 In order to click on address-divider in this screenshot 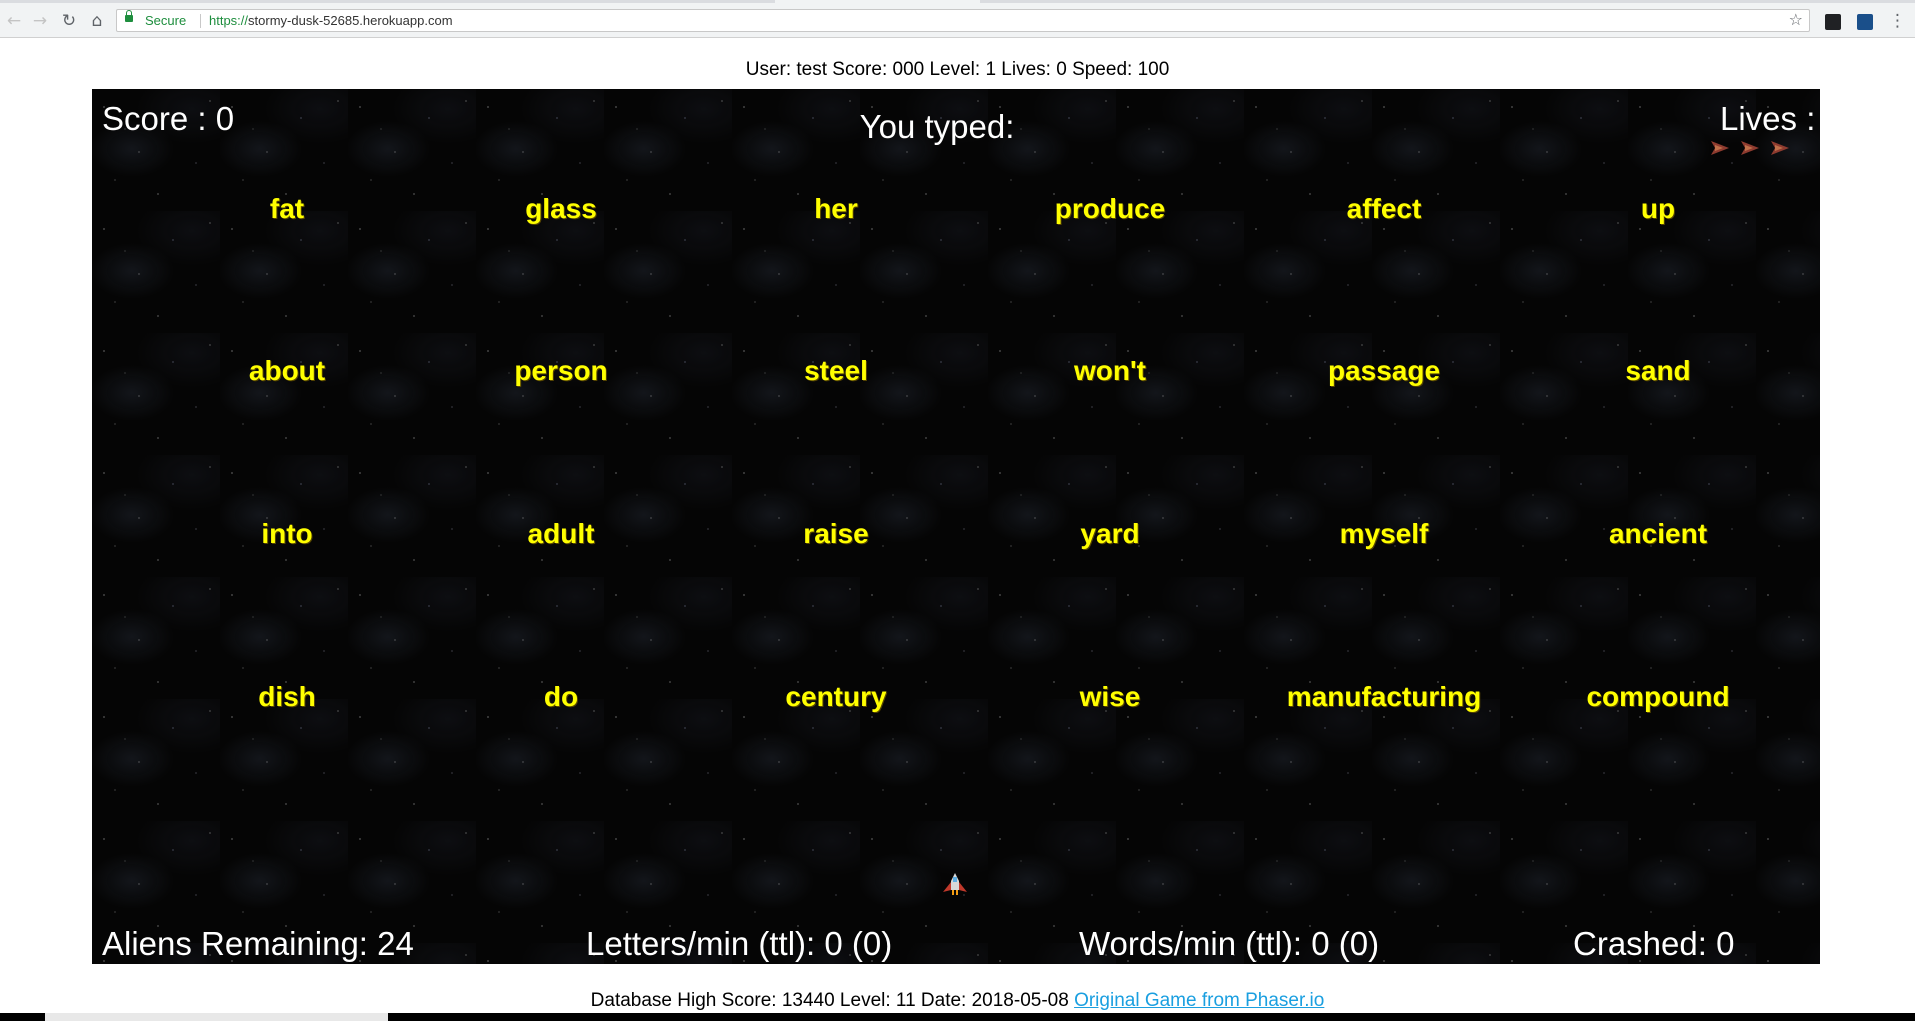, I will do `click(200, 21)`.